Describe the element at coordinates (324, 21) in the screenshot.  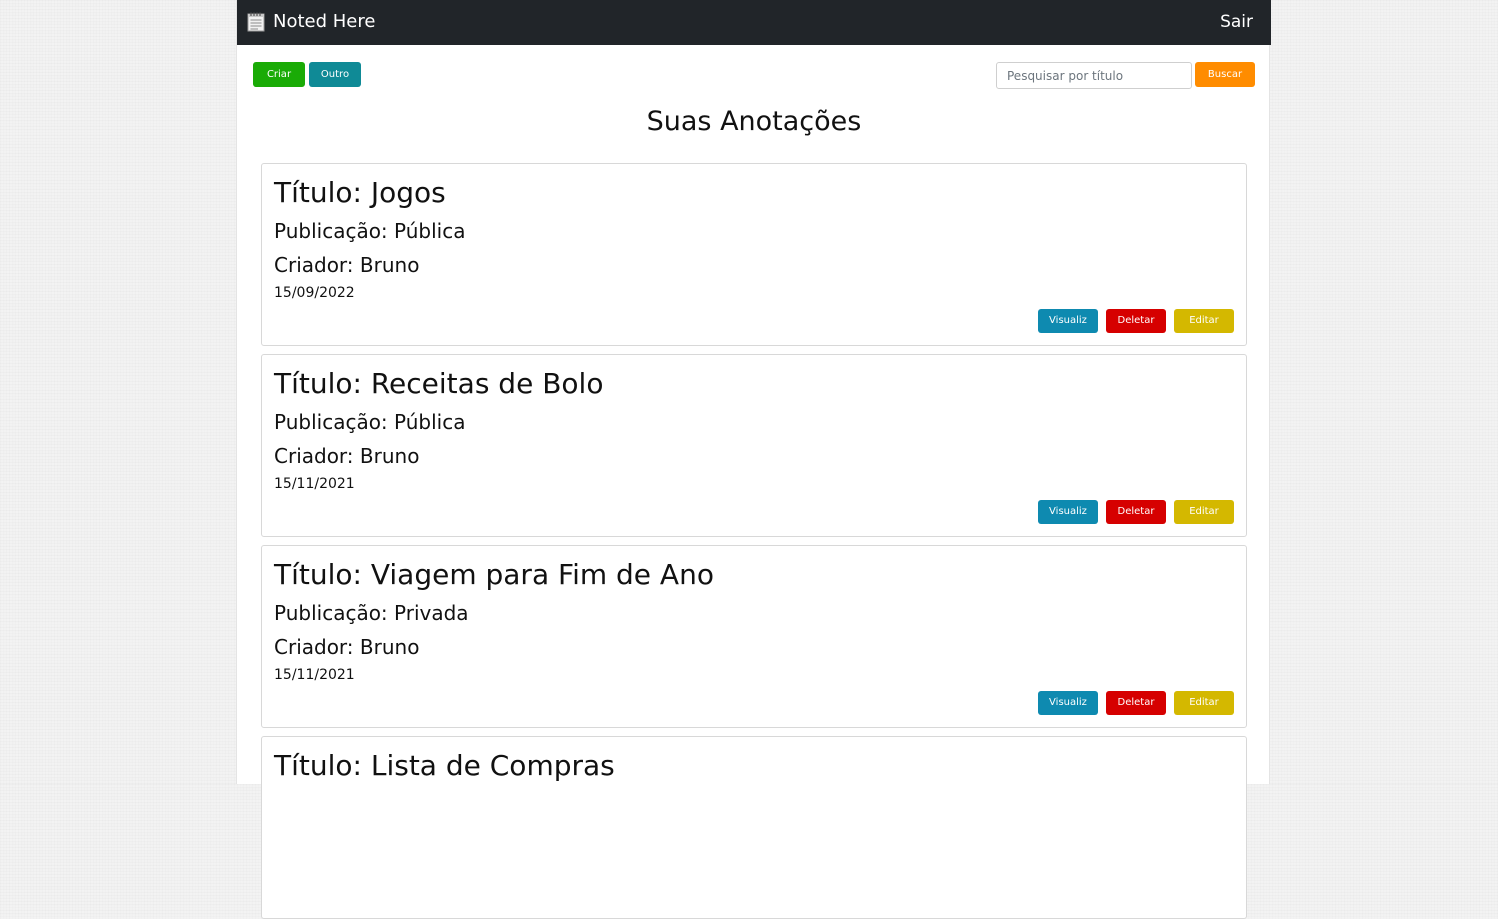
I see `brand-name: Noted Here` at that location.